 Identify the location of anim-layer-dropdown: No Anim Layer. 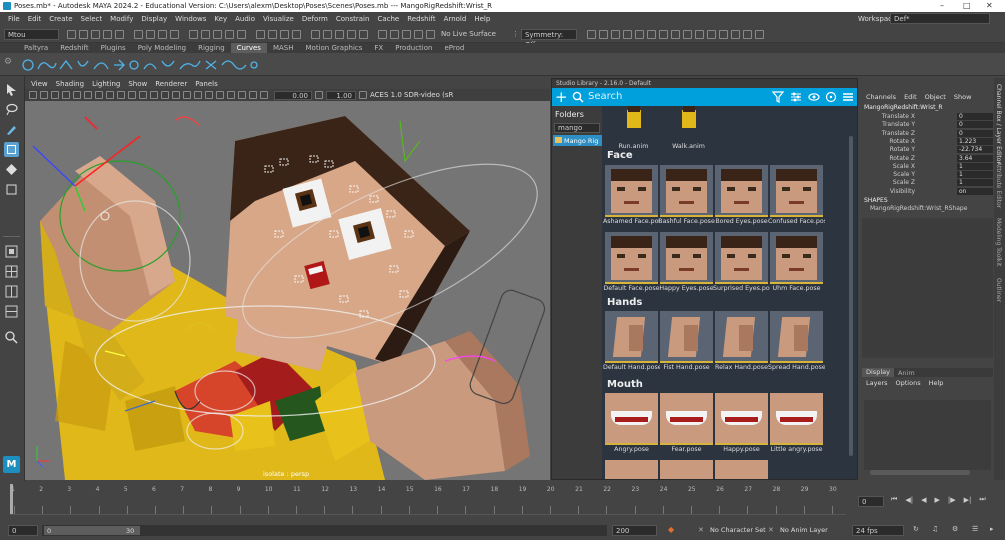
(804, 530).